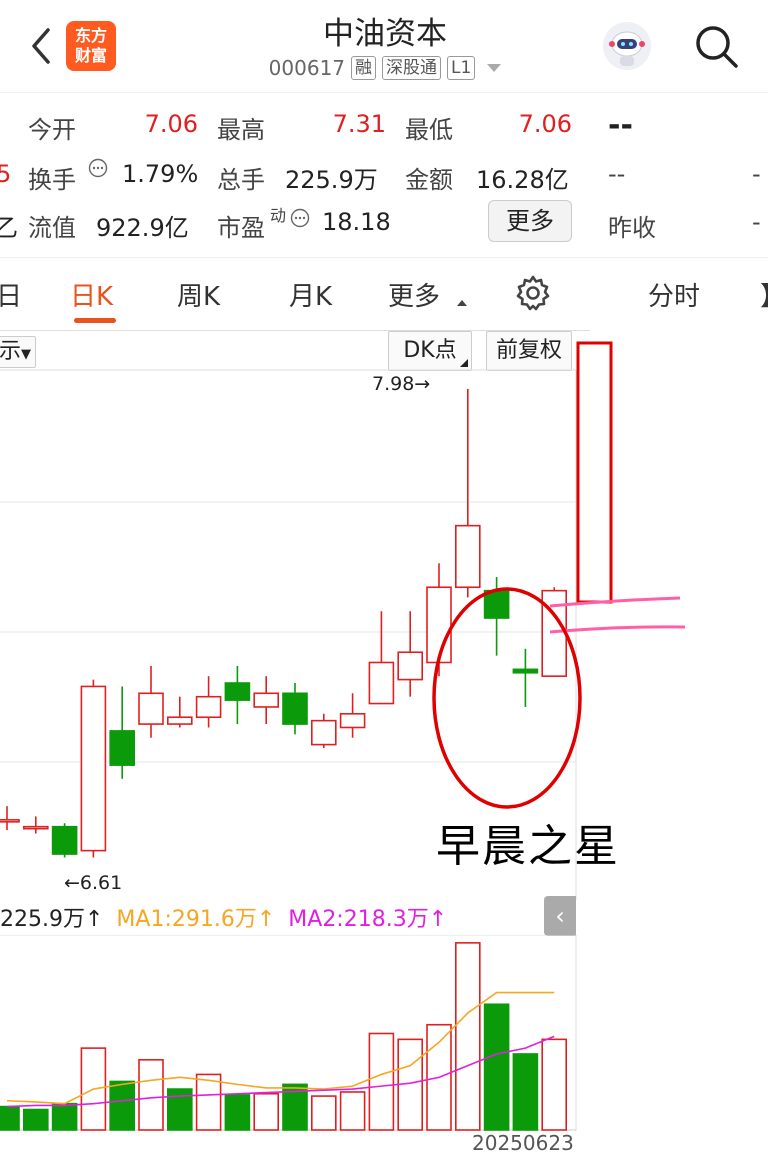  Describe the element at coordinates (523, 1143) in the screenshot. I see `date-label: 20250623` at that location.